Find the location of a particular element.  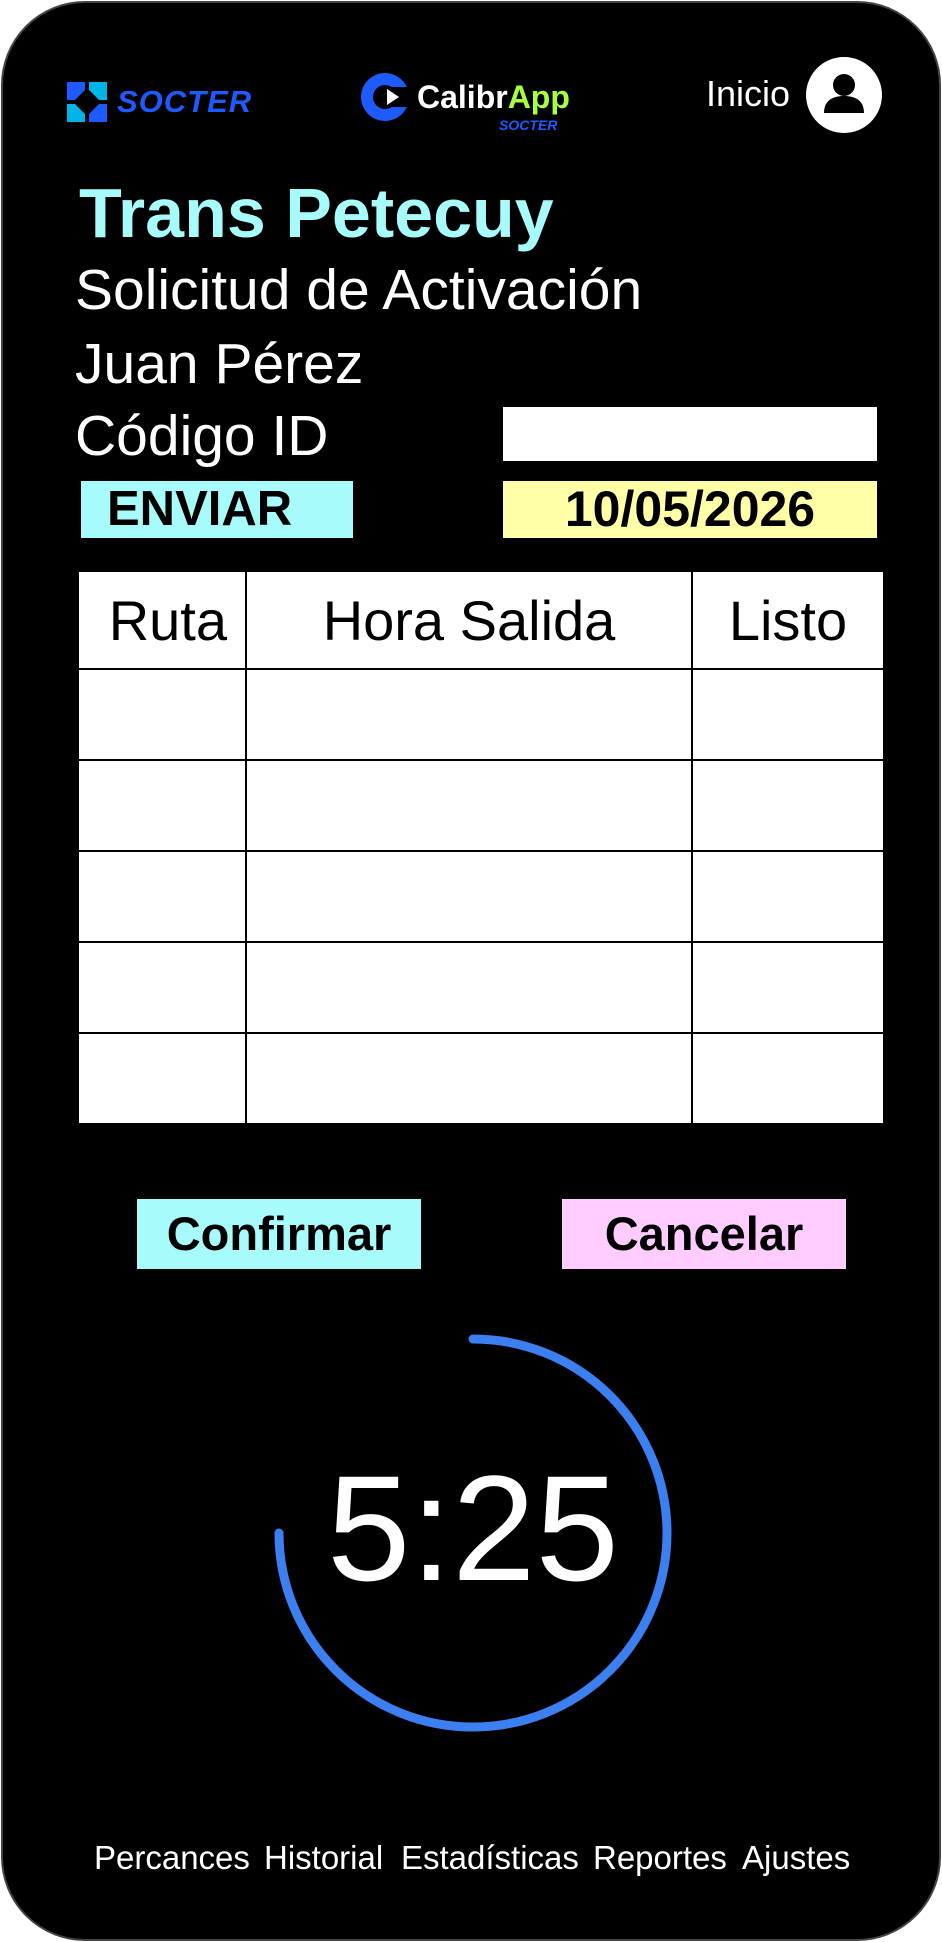

calibrapp-logo-subtext: SOCTER is located at coordinates (528, 125).